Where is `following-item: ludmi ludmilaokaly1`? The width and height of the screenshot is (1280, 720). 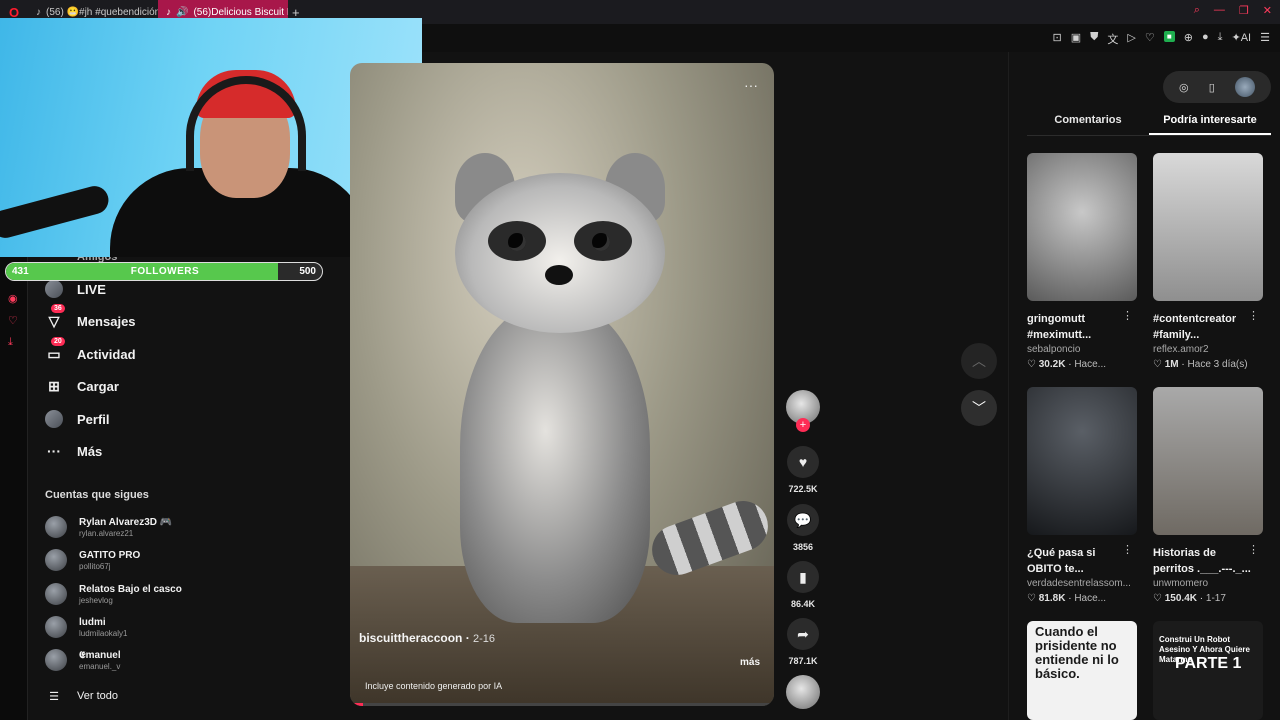 following-item: ludmi ludmilaokaly1 is located at coordinates (86, 627).